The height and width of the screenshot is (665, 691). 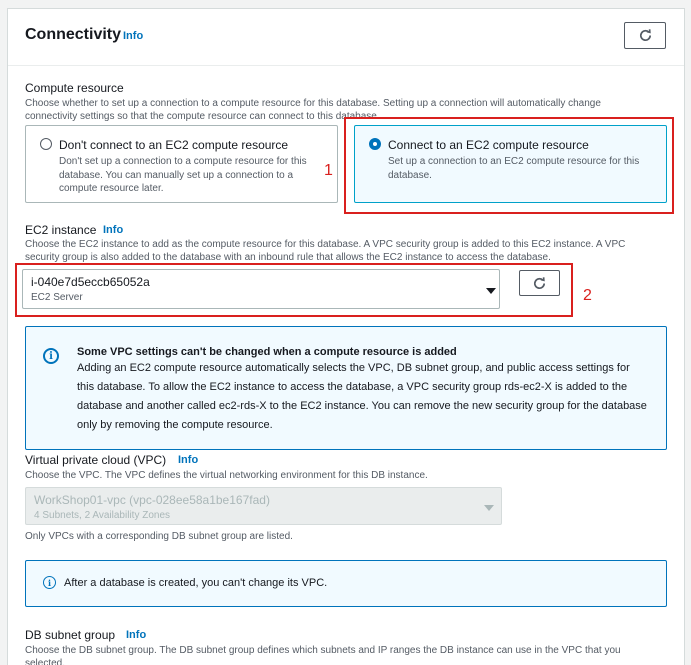 What do you see at coordinates (328, 170) in the screenshot?
I see `annotation-number-1: 1` at bounding box center [328, 170].